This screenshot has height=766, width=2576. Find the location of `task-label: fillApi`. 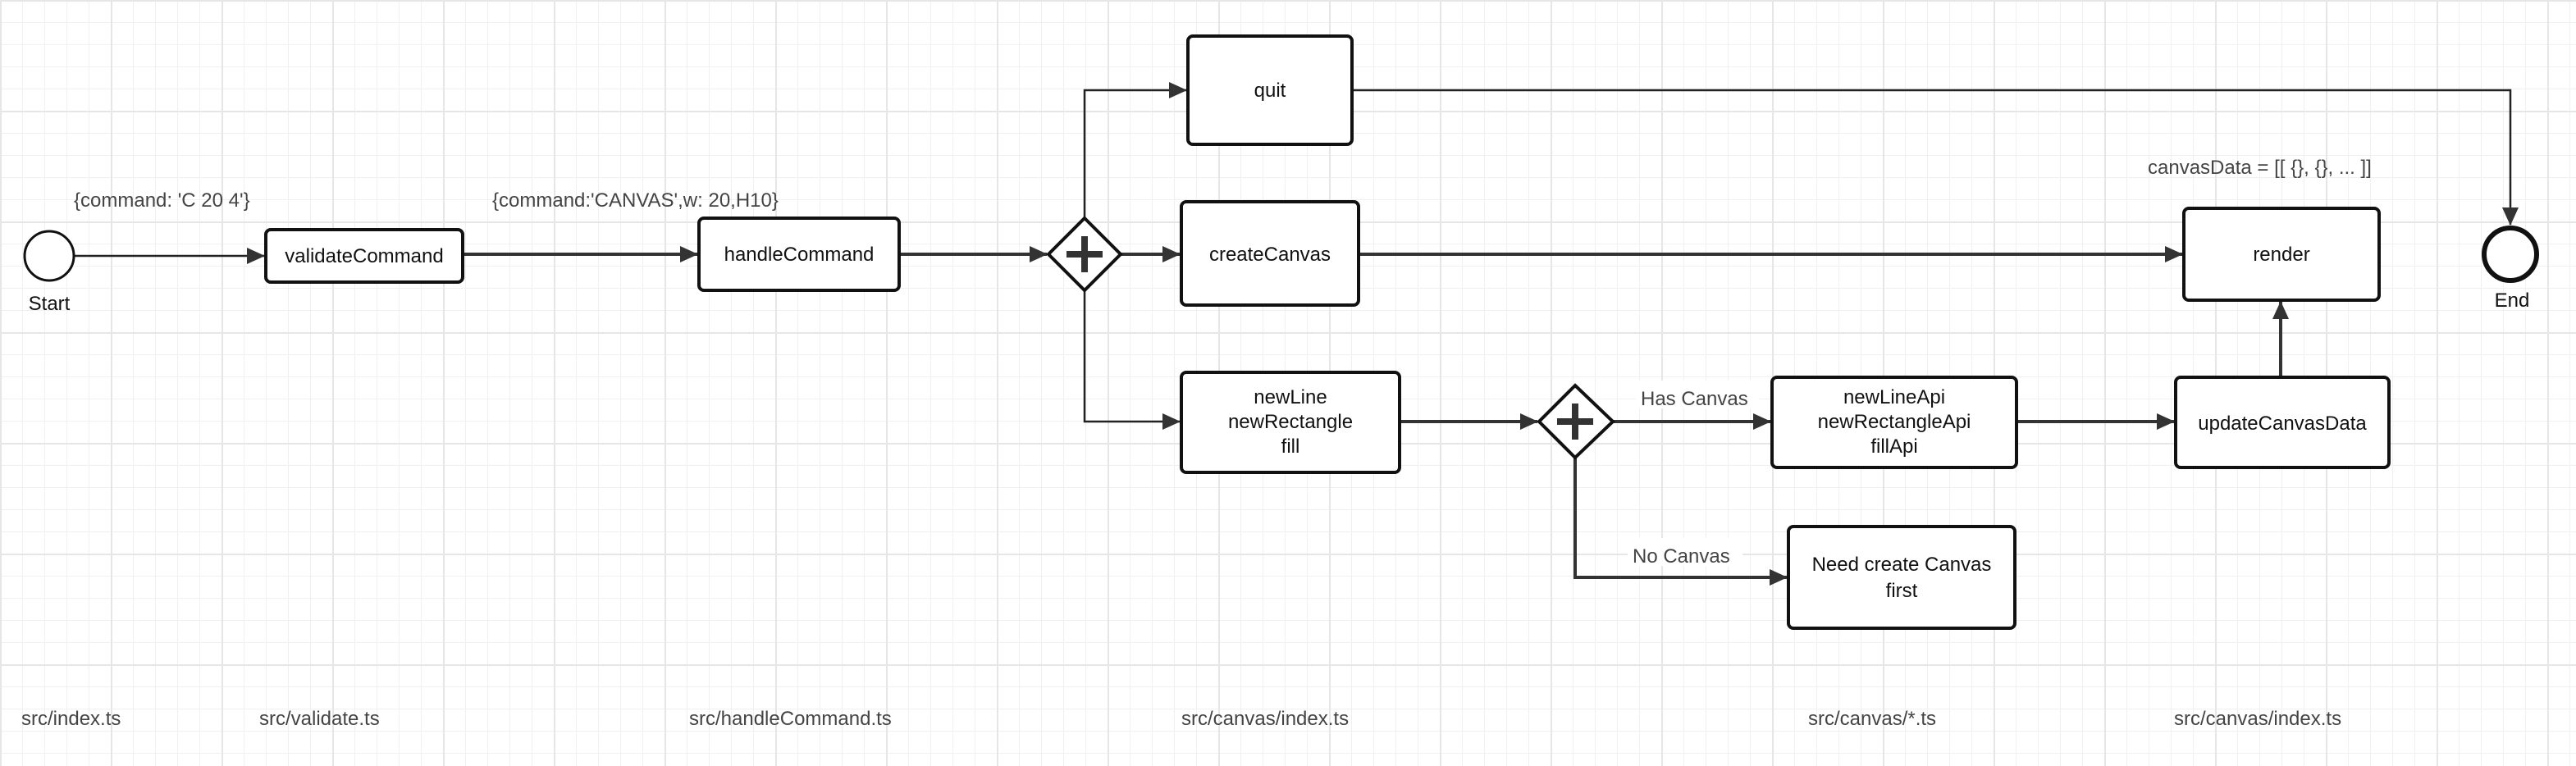

task-label: fillApi is located at coordinates (1893, 446).